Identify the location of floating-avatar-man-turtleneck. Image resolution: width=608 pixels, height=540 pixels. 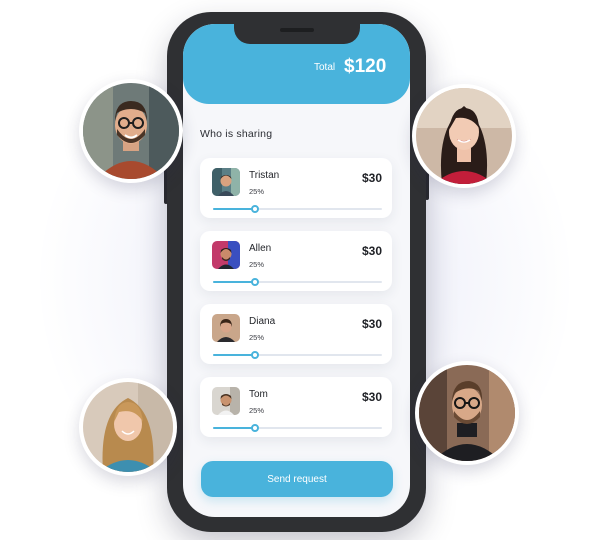
(467, 413).